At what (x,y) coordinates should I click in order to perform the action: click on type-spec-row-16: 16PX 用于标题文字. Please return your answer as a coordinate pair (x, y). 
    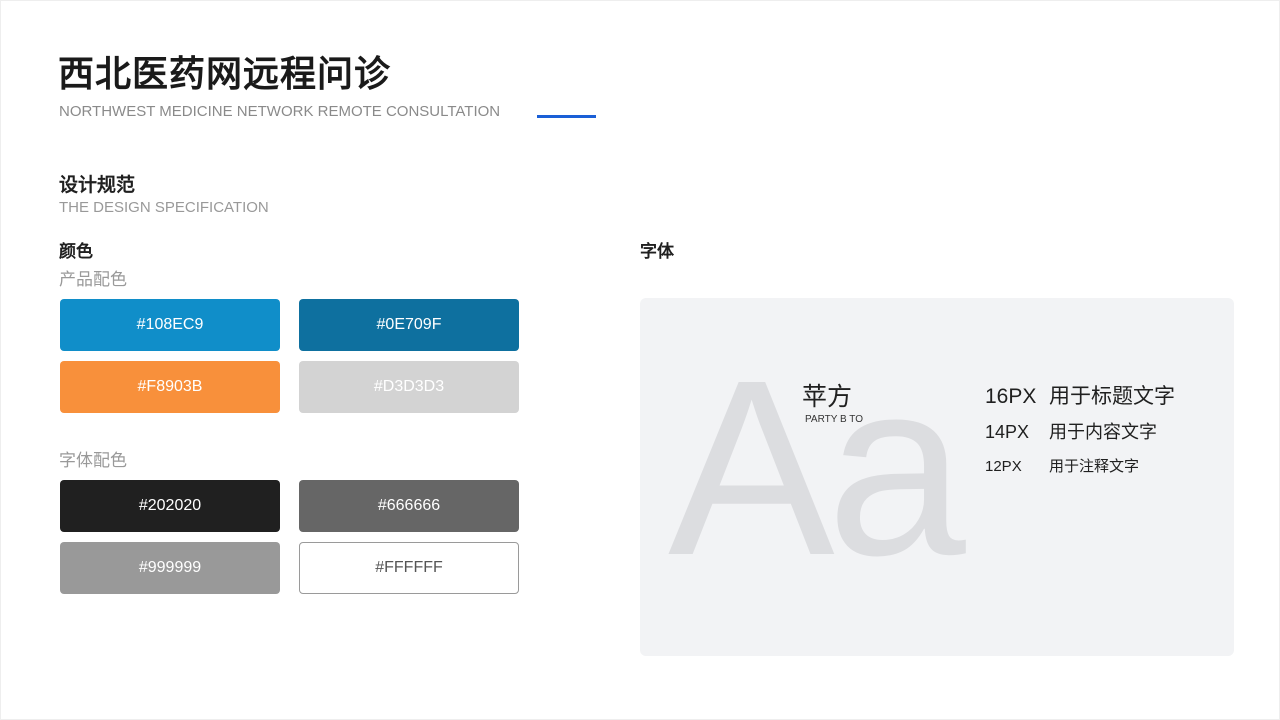
    Looking at the image, I should click on (1080, 397).